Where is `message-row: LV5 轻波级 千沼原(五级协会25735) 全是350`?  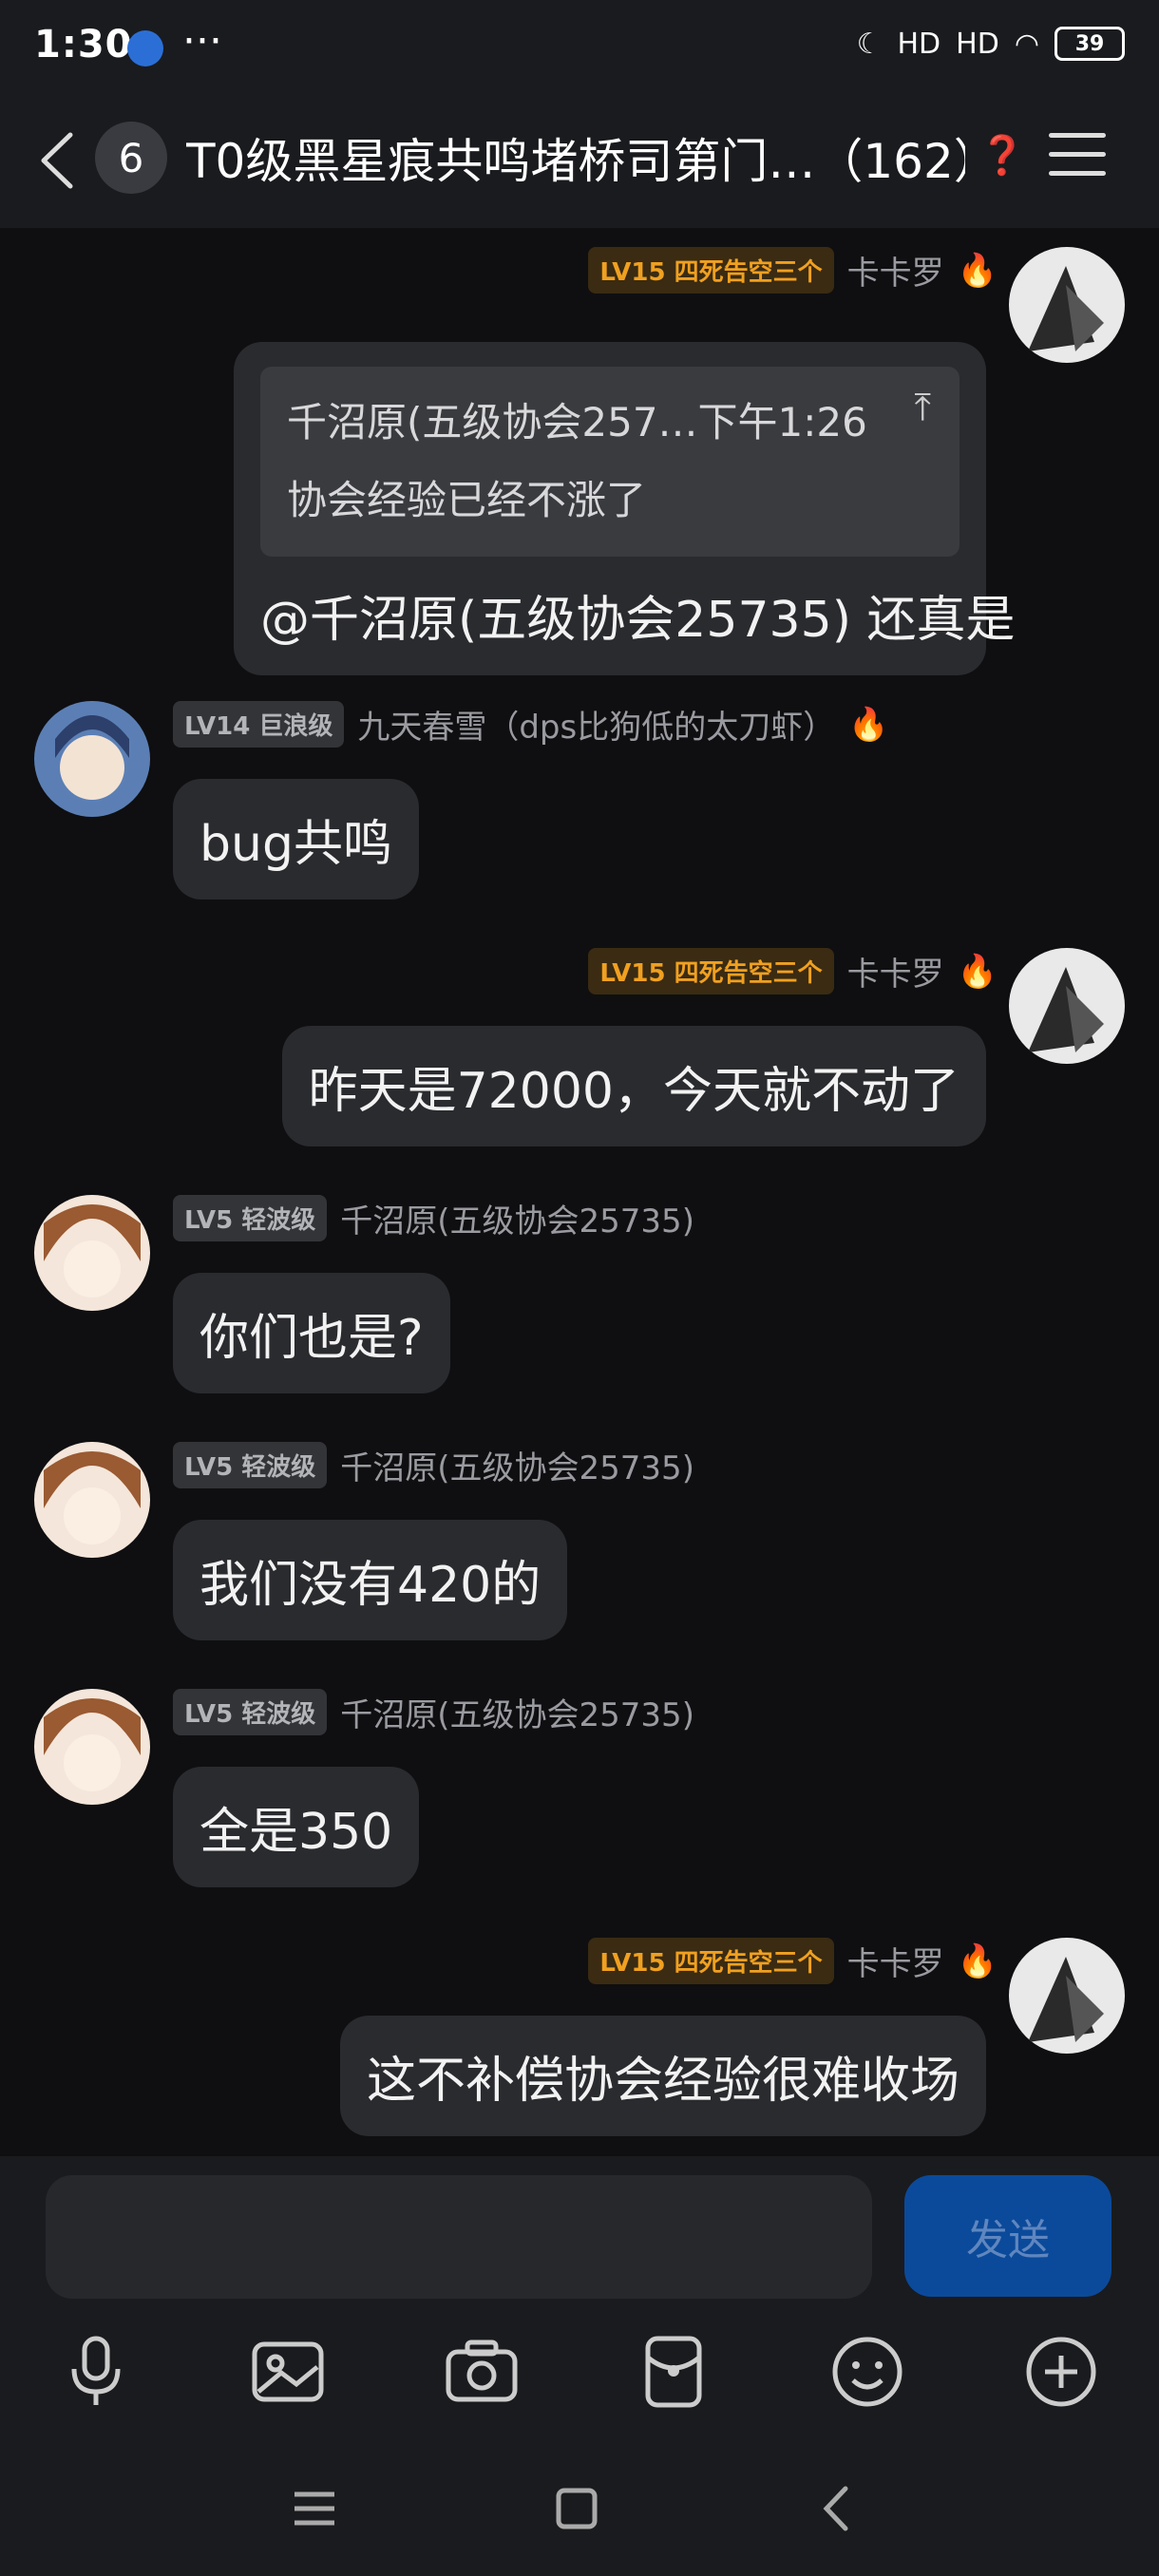
message-row: LV5 轻波级 千沼原(五级协会25735) 全是350 is located at coordinates (579, 1788).